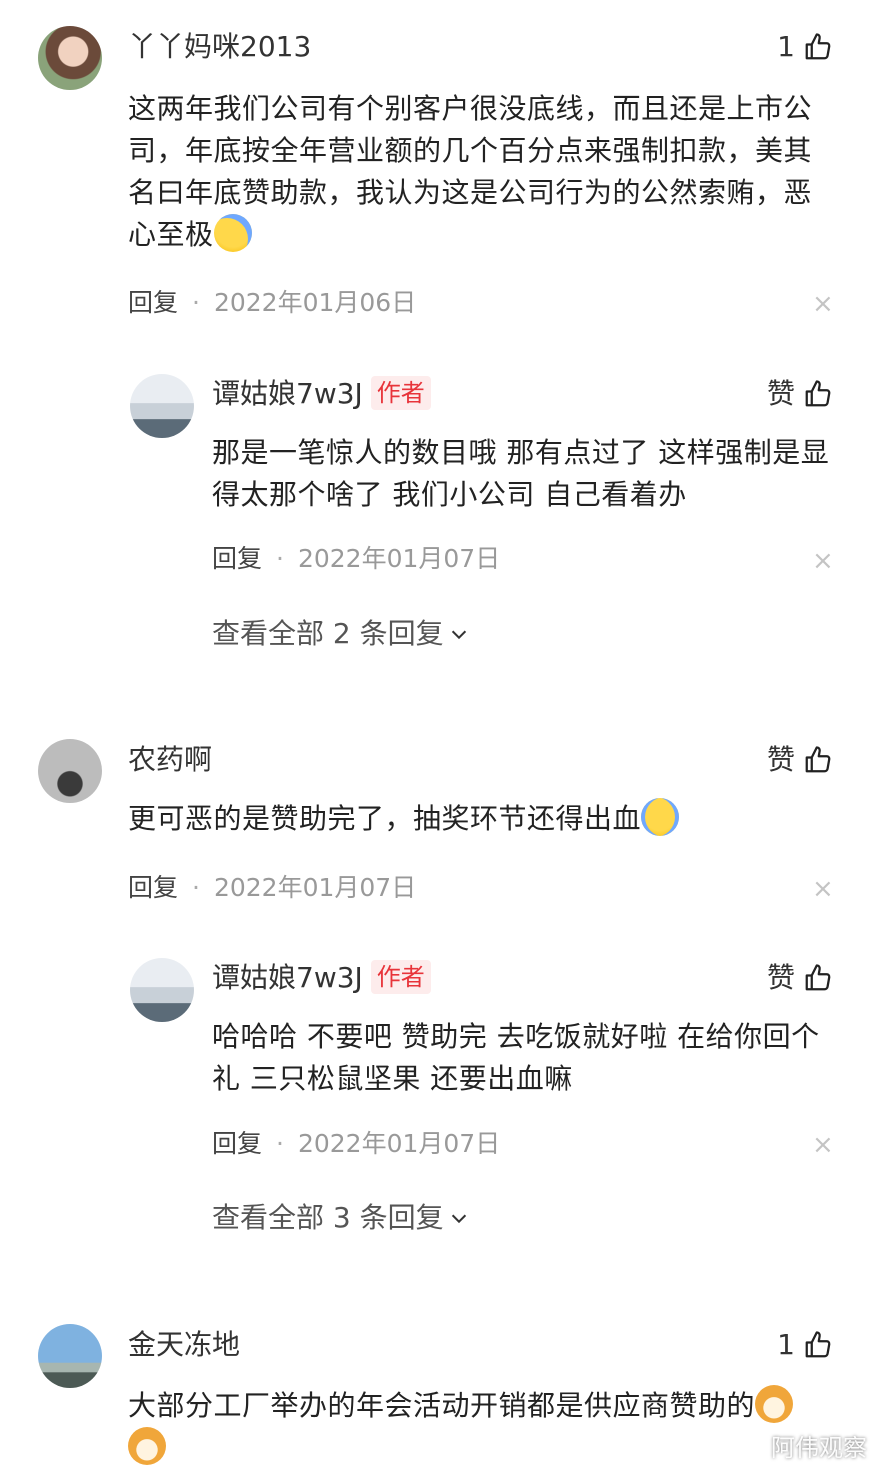  What do you see at coordinates (442, 1405) in the screenshot?
I see `comment-text-content: 大部分工厂举办的年会活动开销都是供应商赞助的` at bounding box center [442, 1405].